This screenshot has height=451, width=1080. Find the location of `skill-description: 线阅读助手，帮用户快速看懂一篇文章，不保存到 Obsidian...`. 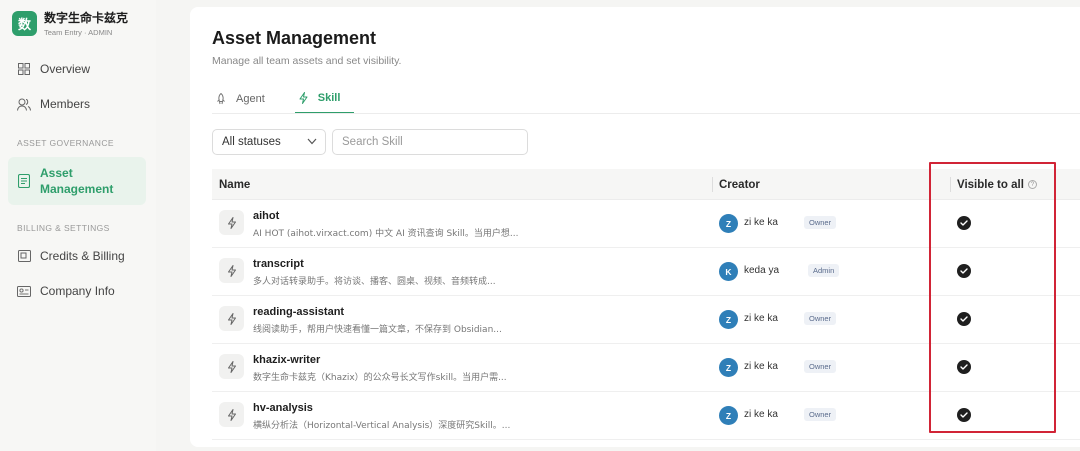

skill-description: 线阅读助手，帮用户快速看懂一篇文章，不保存到 Obsidian... is located at coordinates (377, 330).